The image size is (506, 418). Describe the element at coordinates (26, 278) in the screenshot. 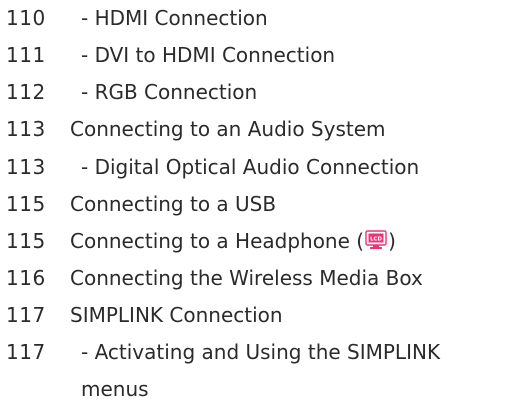

I see `page-number: 116` at that location.